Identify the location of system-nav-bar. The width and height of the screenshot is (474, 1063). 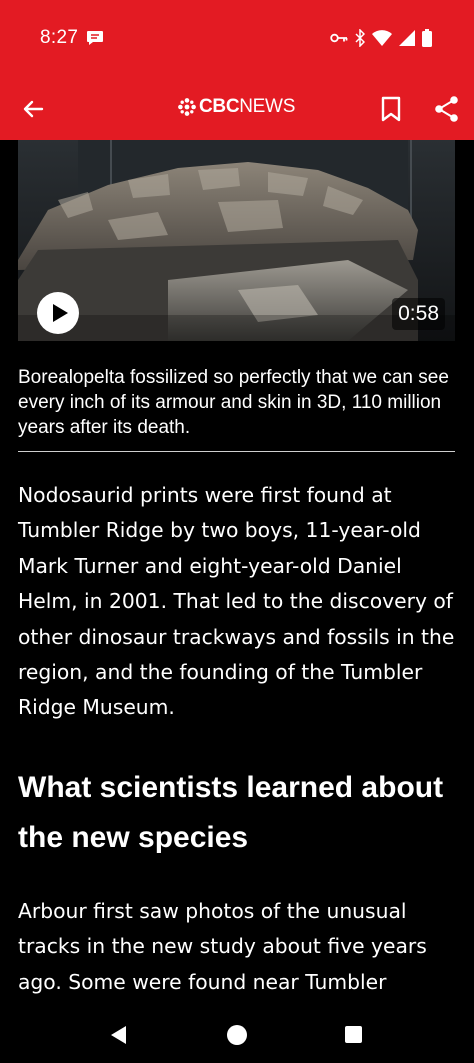
(237, 1035).